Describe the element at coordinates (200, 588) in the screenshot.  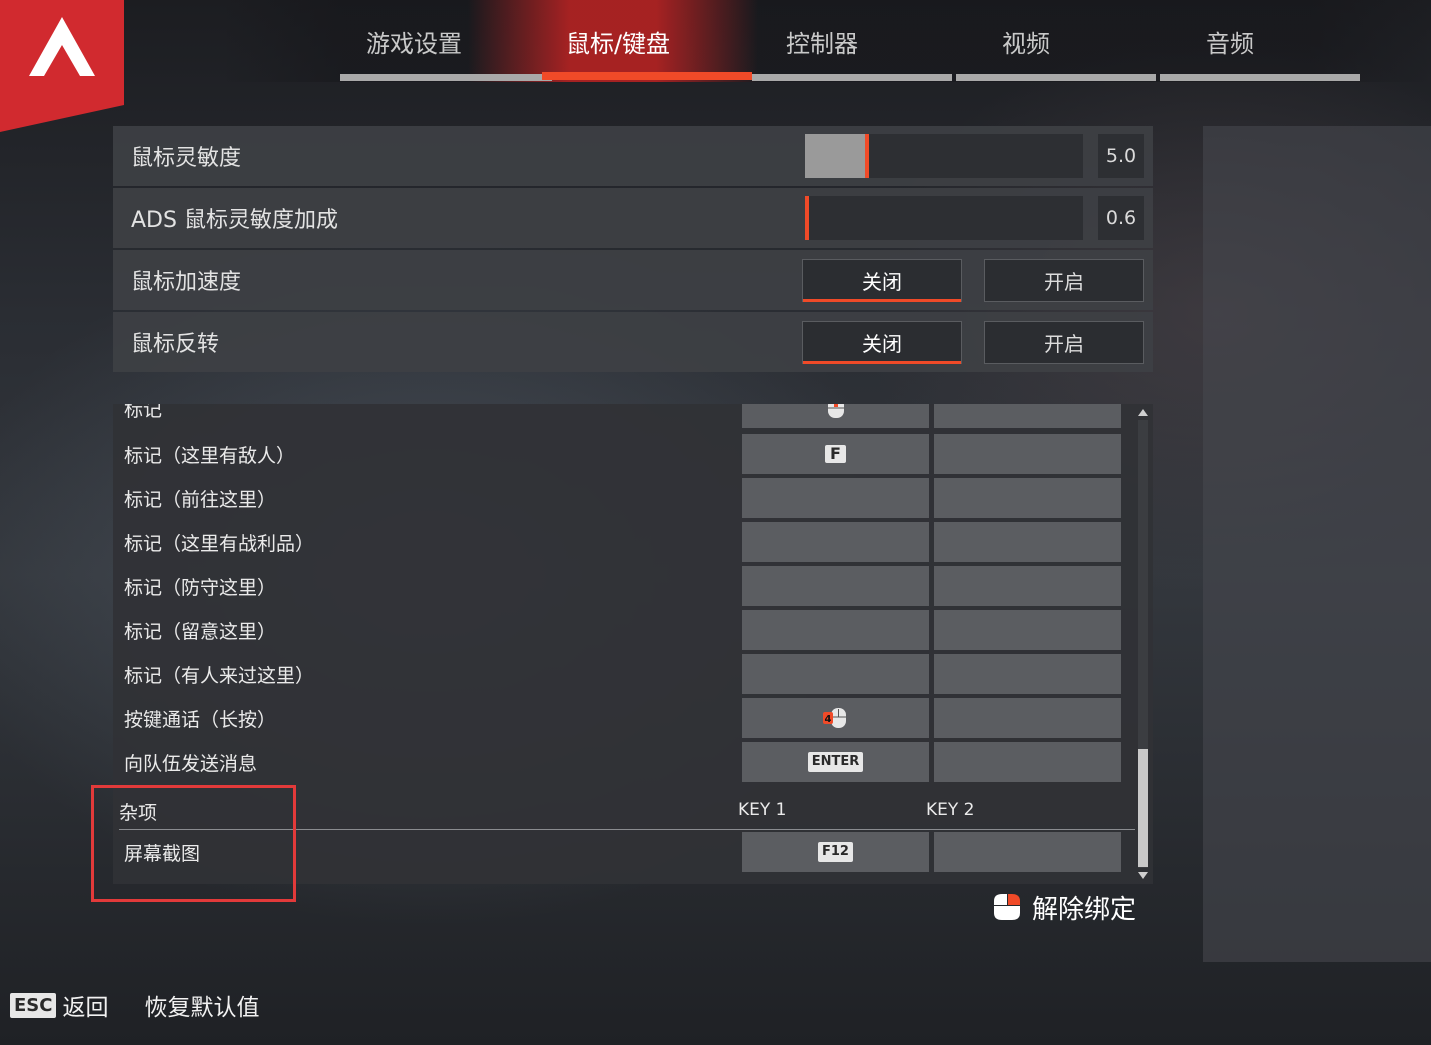
I see `keybind-label: 标记（防守这里）` at that location.